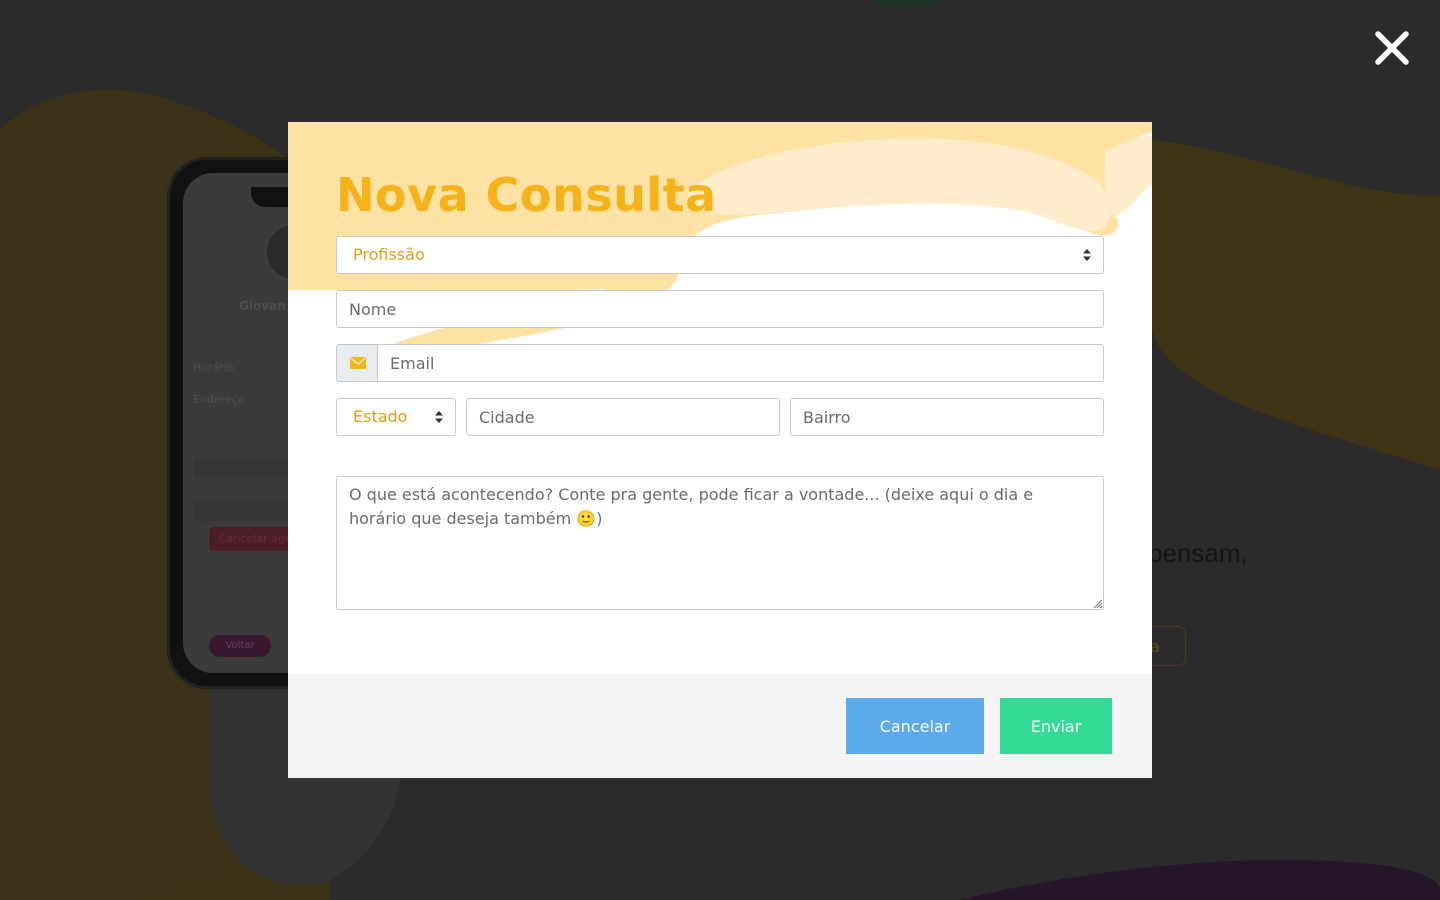 Image resolution: width=1440 pixels, height=900 pixels. What do you see at coordinates (213, 367) in the screenshot?
I see `phone-row-label: Horário` at bounding box center [213, 367].